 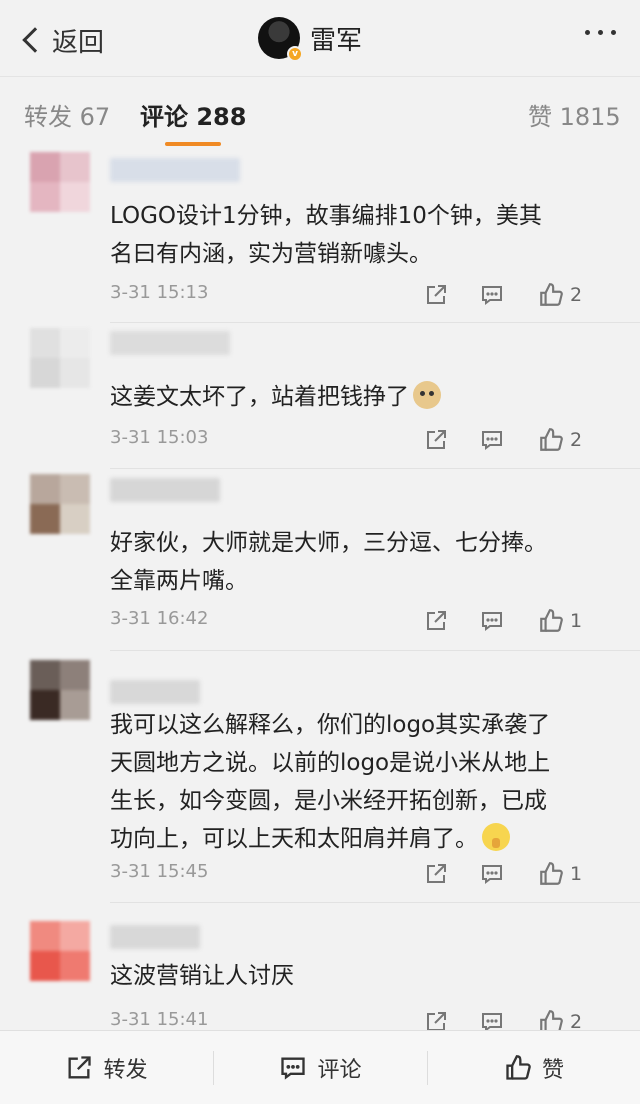 I want to click on back-label: 返回, so click(x=78, y=42).